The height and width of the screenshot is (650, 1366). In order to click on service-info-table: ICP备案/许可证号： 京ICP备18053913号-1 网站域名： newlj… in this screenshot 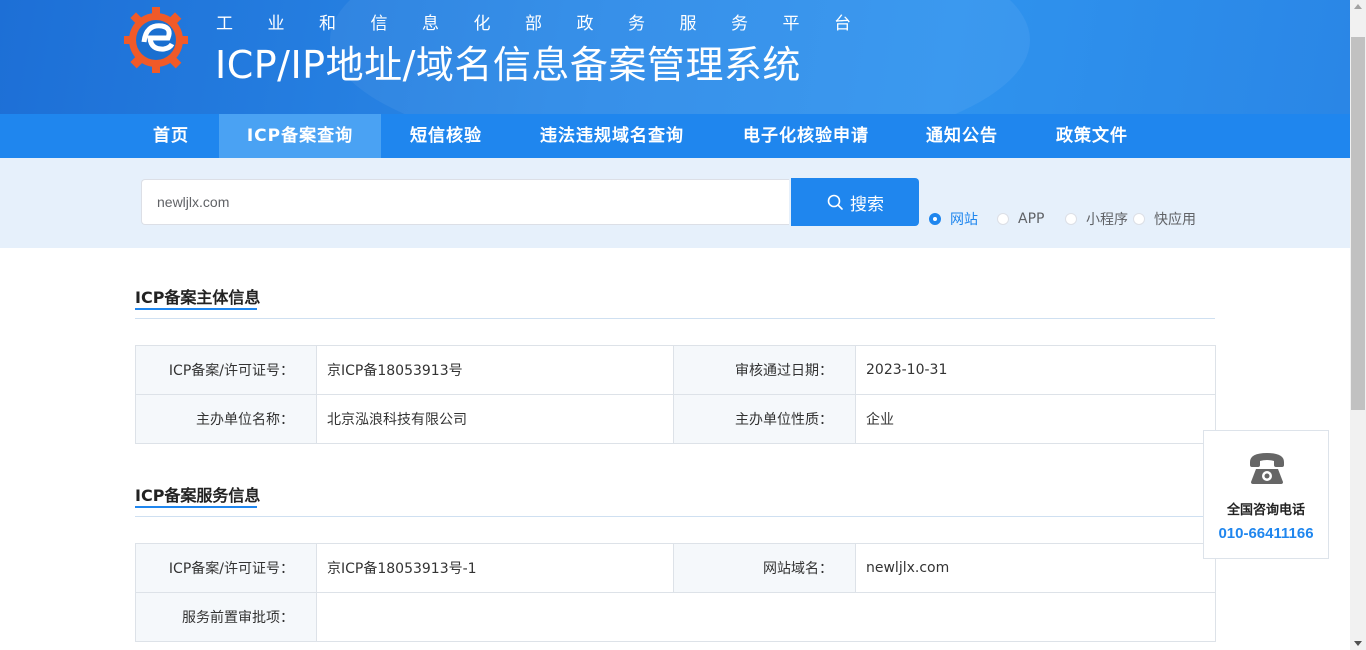, I will do `click(675, 592)`.